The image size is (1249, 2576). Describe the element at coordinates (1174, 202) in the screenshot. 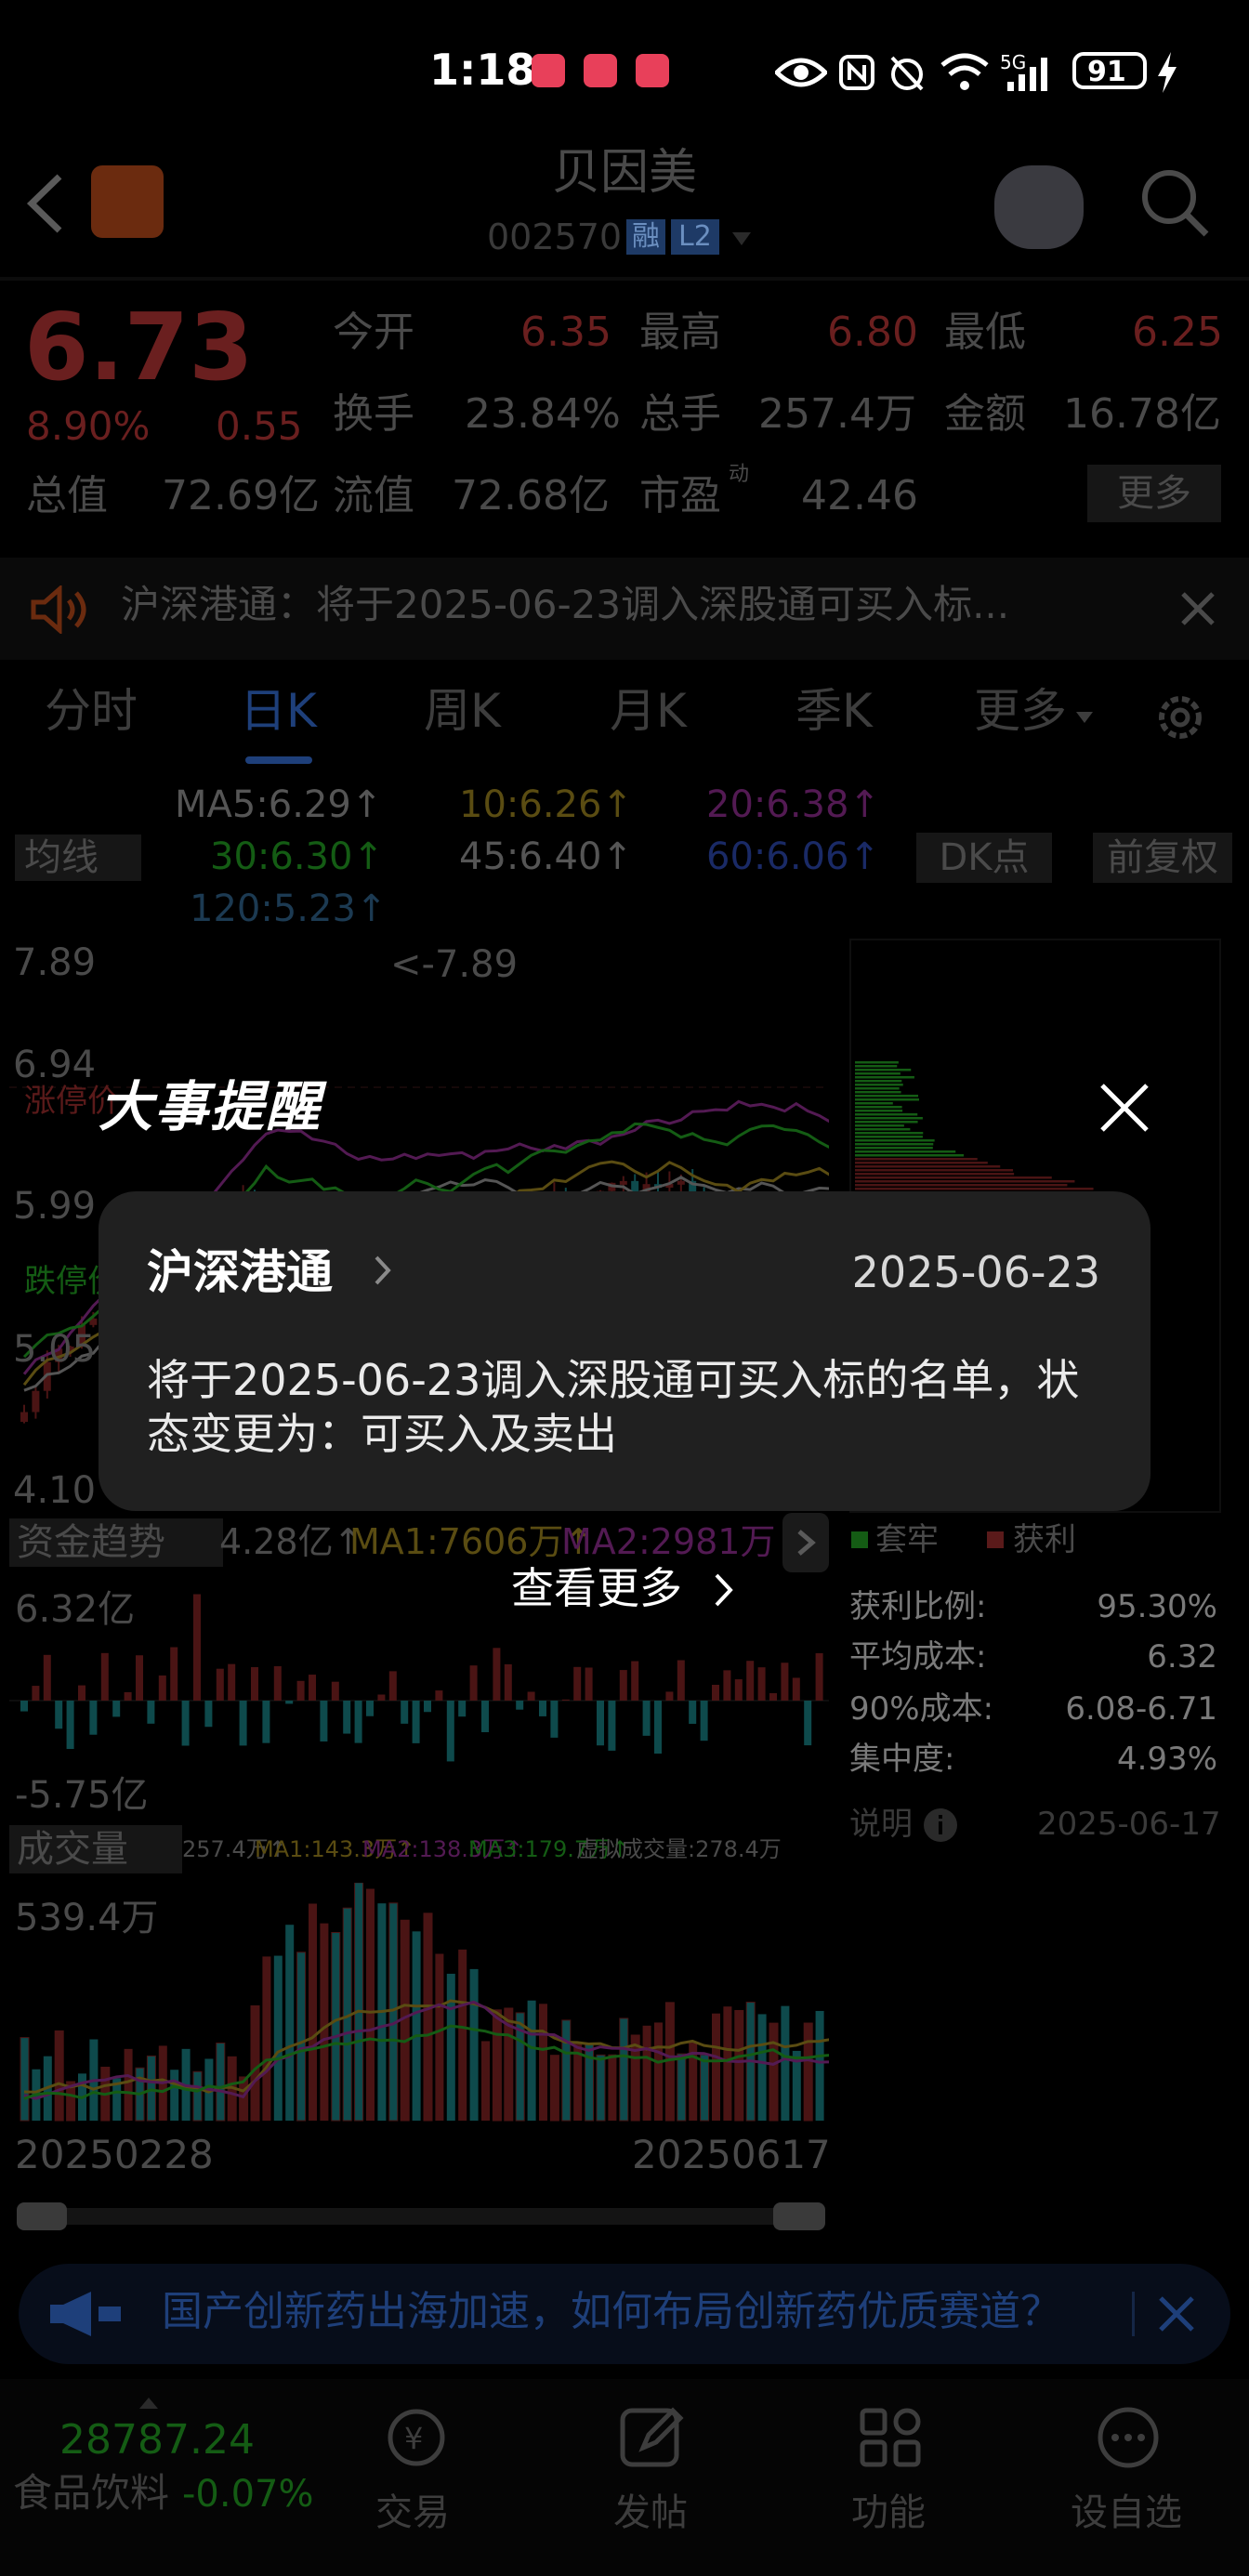

I see `search-icon` at that location.